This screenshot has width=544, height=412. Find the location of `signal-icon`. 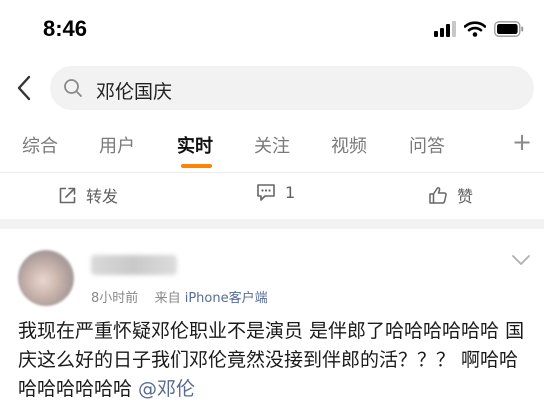

signal-icon is located at coordinates (445, 31).